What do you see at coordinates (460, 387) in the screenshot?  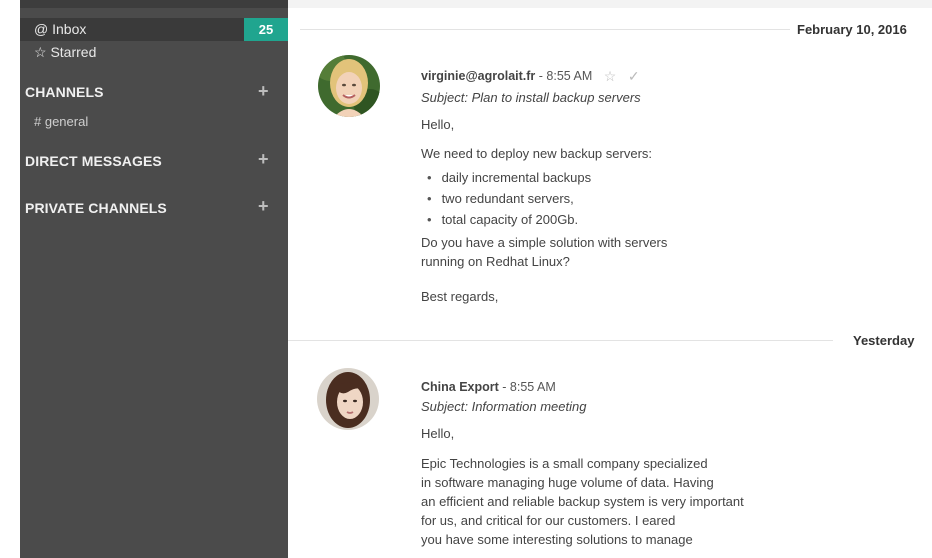 I see `message-sender: China Export` at bounding box center [460, 387].